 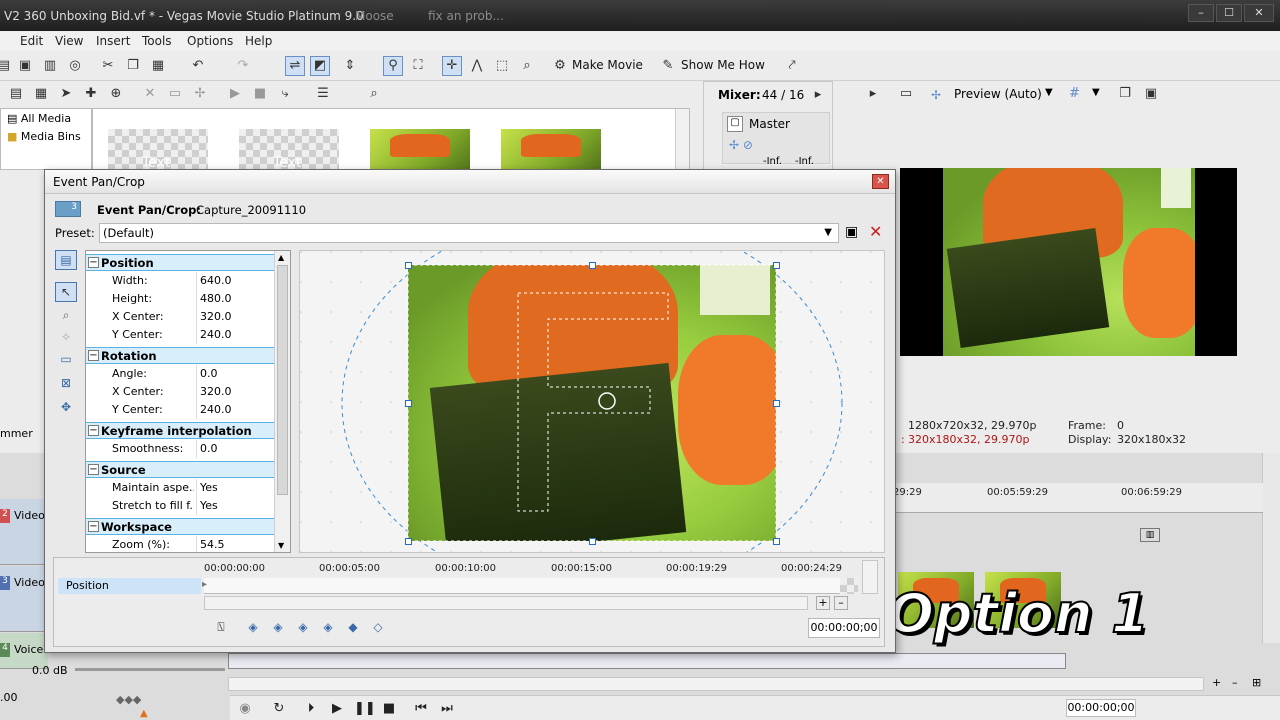 I want to click on property-section-header: − Keyframe interpolation, so click(x=180, y=430).